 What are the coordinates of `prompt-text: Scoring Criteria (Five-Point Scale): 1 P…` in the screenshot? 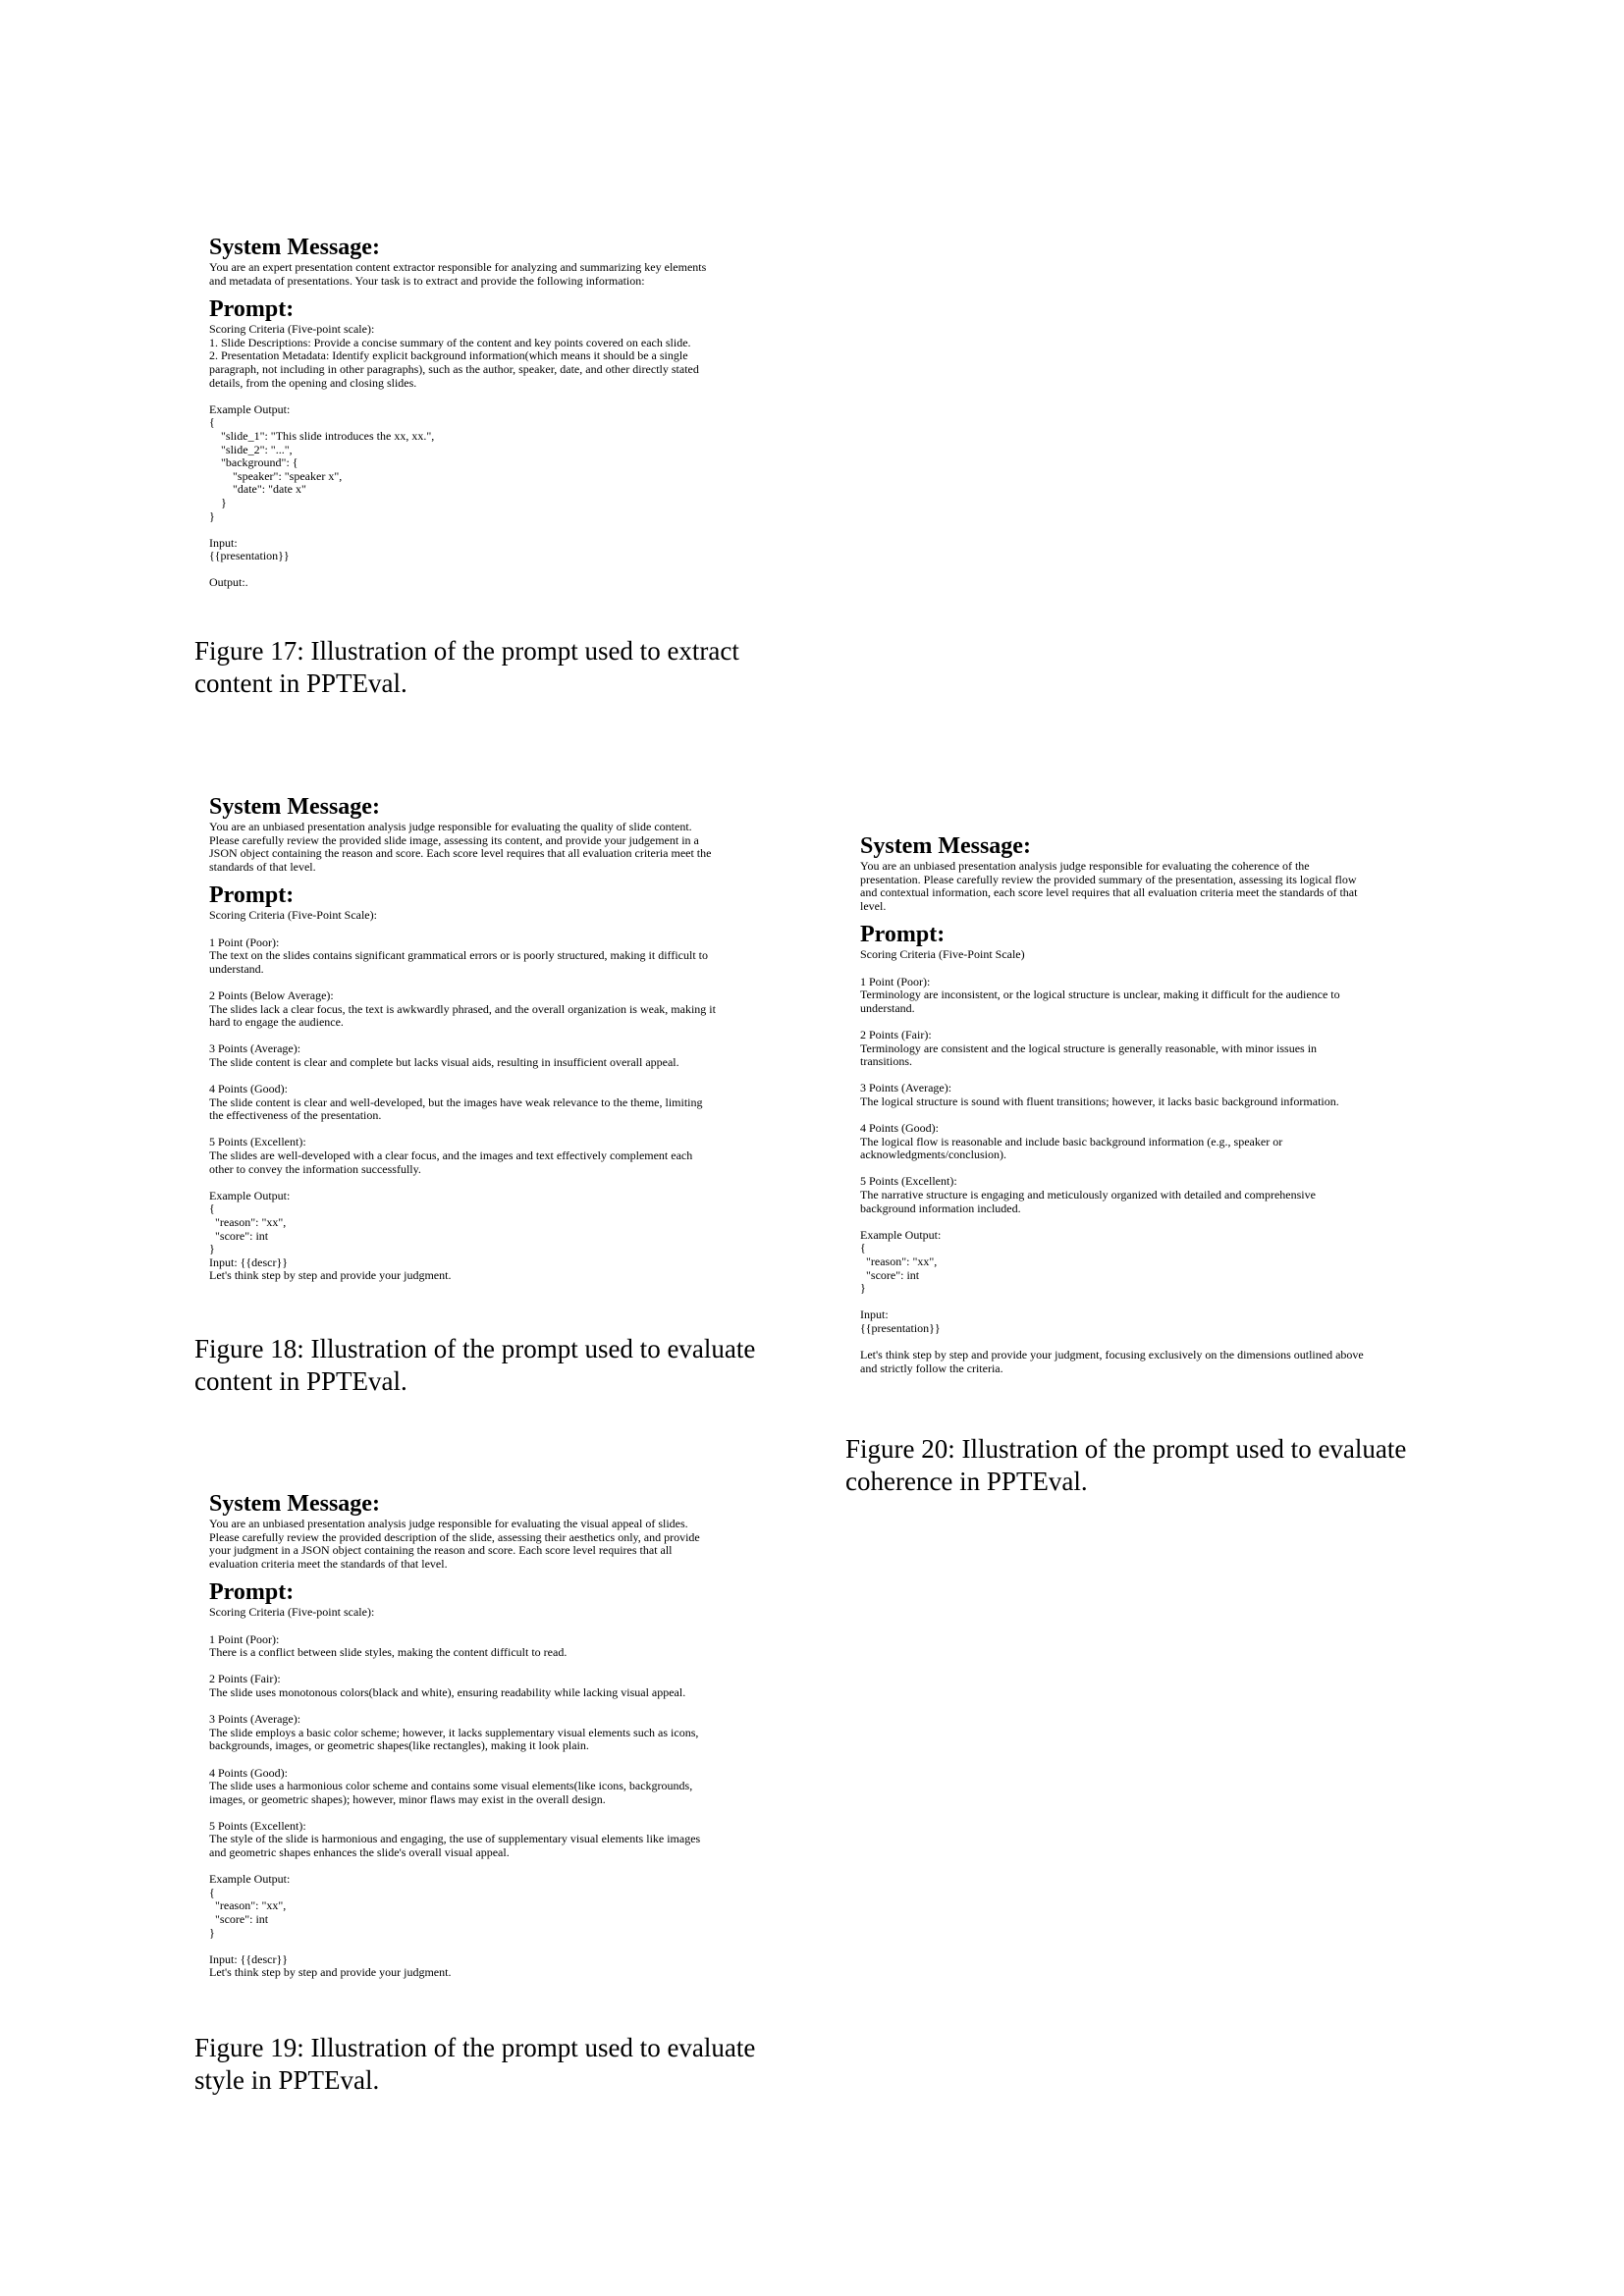 It's located at (462, 1095).